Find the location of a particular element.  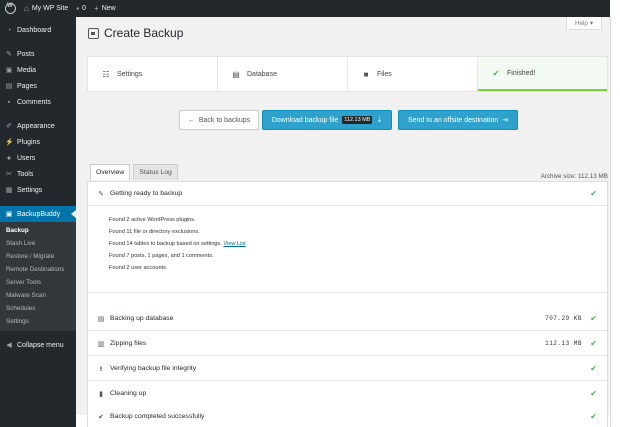

submenu-item-stash-live: Stash Live is located at coordinates (38, 243).